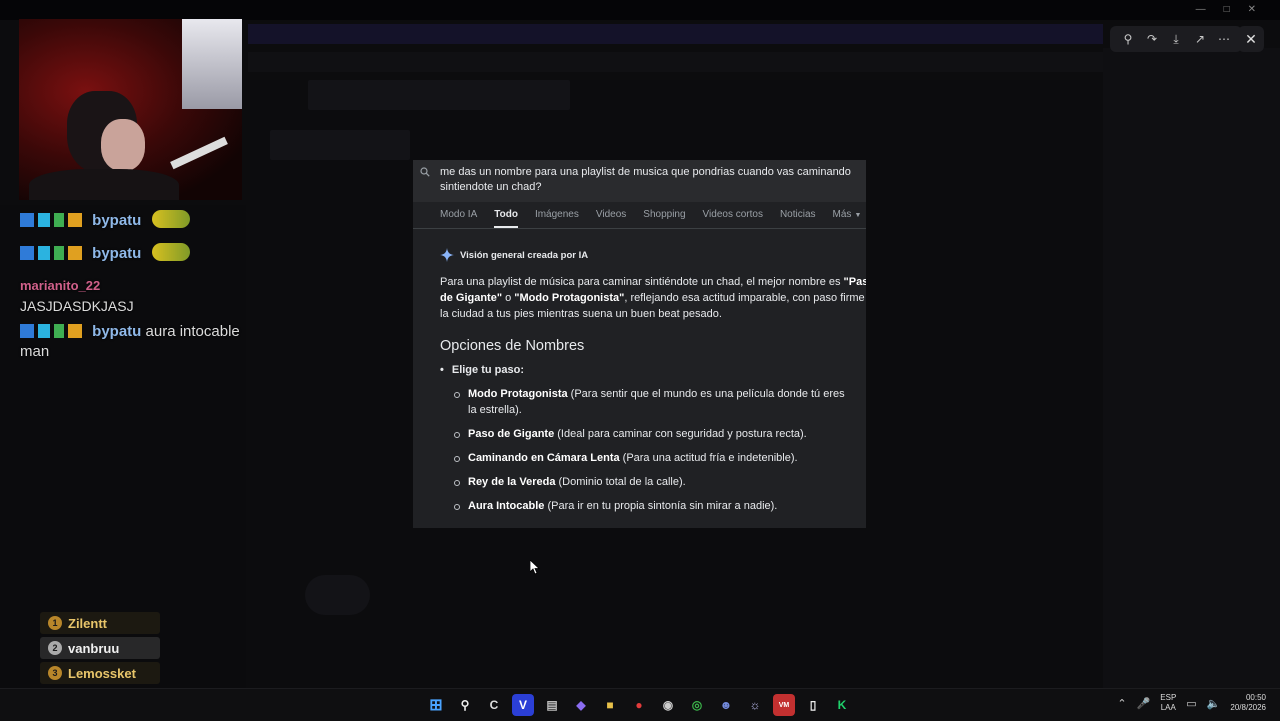 The height and width of the screenshot is (721, 1280). Describe the element at coordinates (465, 705) in the screenshot. I see `search-icon: ⚲` at that location.